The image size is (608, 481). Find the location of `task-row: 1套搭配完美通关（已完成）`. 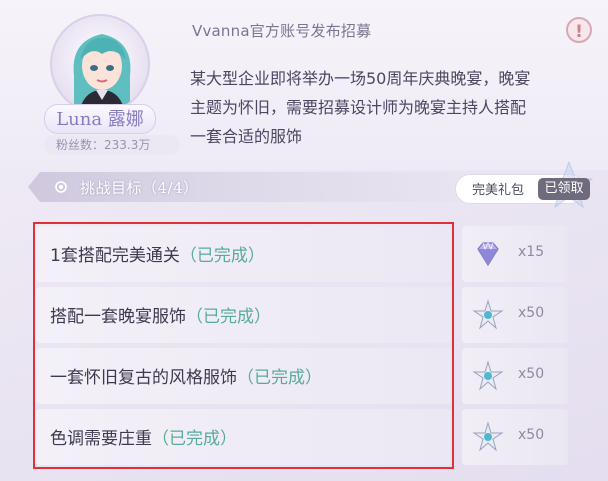

task-row: 1套搭配完美通关（已完成） is located at coordinates (244, 254).